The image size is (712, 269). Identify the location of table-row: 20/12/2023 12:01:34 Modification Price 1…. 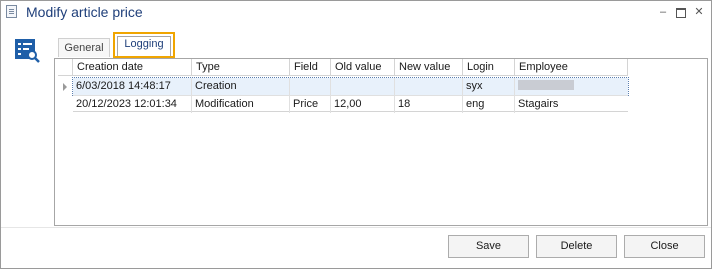
(350, 104).